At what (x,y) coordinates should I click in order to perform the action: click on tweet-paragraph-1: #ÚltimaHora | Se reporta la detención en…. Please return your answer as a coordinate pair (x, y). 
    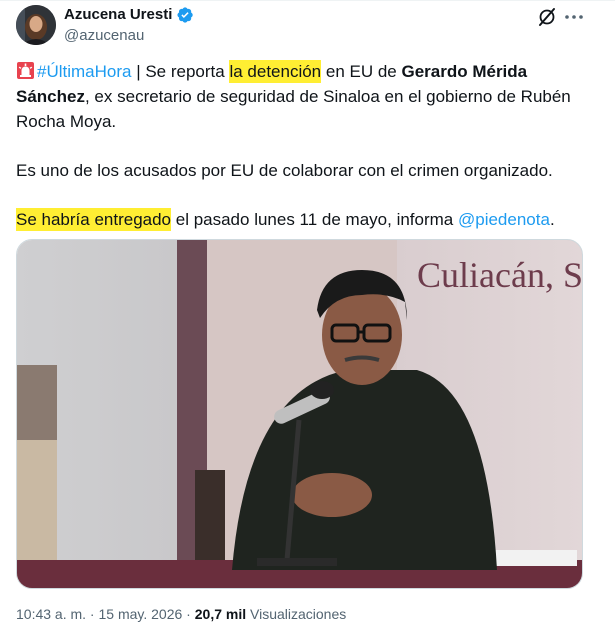
    Looking at the image, I should click on (301, 96).